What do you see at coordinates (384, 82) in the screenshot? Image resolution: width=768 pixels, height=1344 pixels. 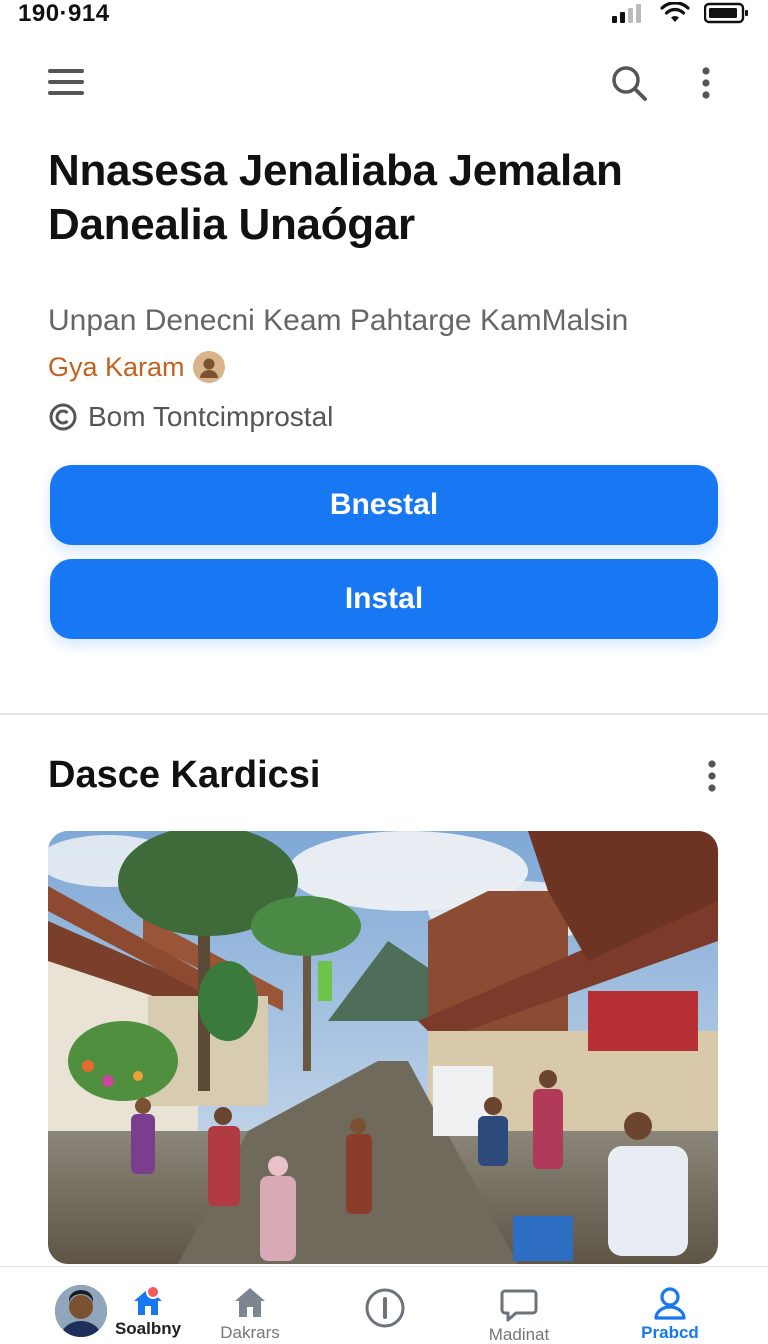 I see `app-bar` at bounding box center [384, 82].